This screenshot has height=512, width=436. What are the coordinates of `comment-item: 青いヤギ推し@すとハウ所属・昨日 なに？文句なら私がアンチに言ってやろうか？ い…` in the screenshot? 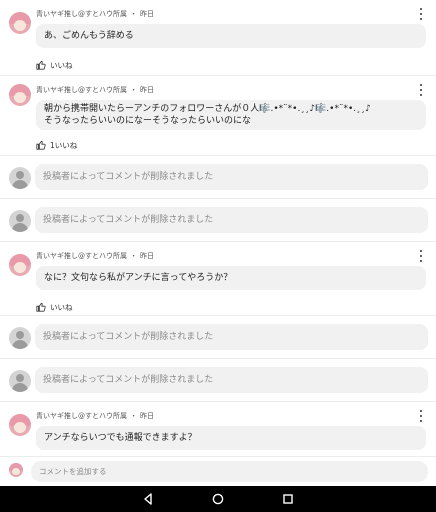 It's located at (218, 279).